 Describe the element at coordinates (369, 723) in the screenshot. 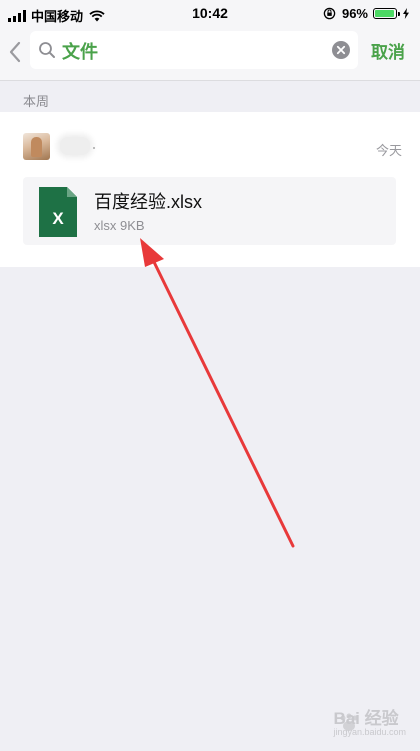

I see `watermark: Bai 经验 jingyan.baidu.com` at that location.